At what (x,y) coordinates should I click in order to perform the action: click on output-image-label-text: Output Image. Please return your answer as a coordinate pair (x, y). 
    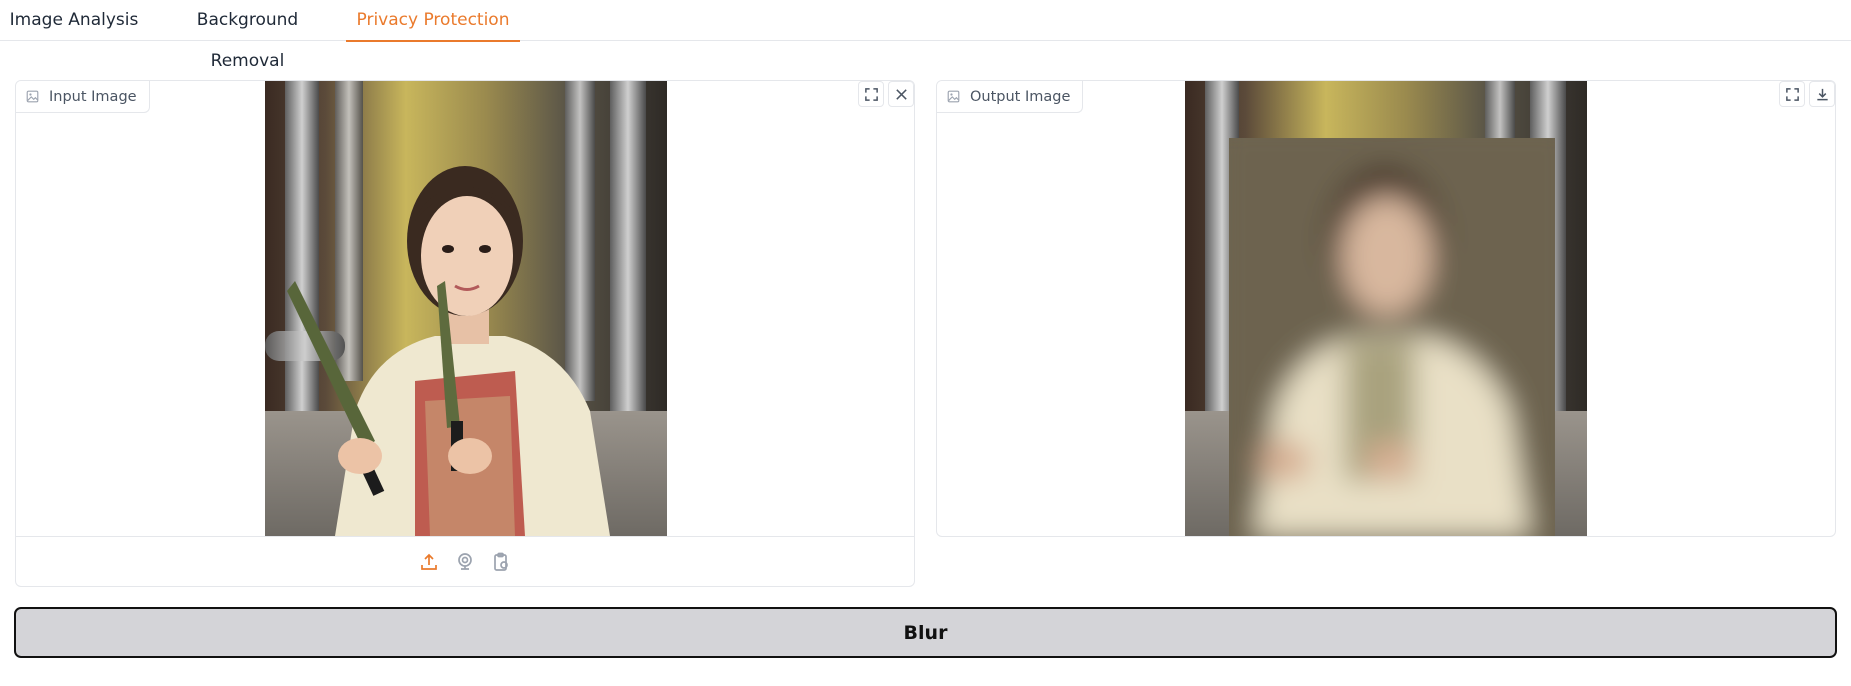
    Looking at the image, I should click on (1020, 96).